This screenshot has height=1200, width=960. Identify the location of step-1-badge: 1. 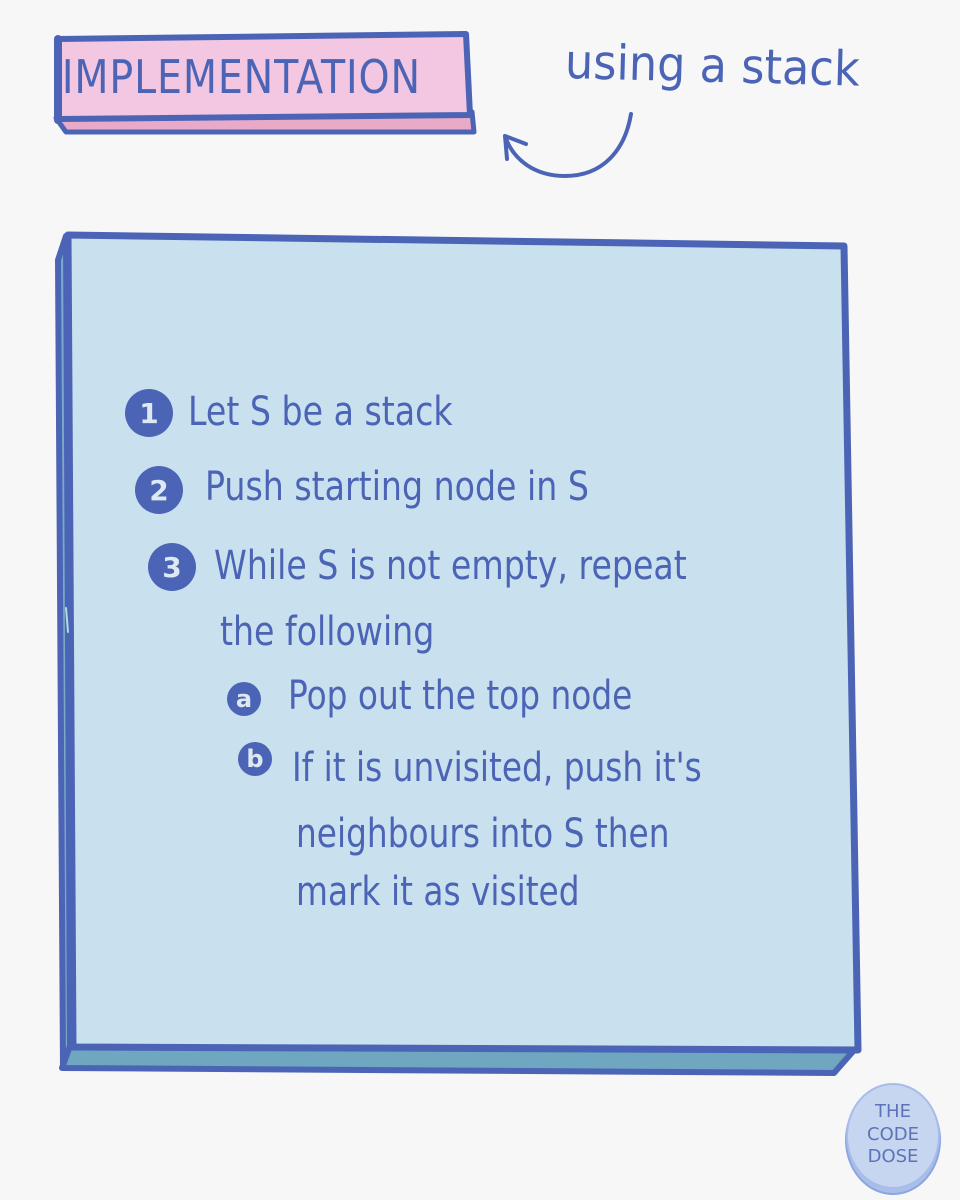
(149, 413).